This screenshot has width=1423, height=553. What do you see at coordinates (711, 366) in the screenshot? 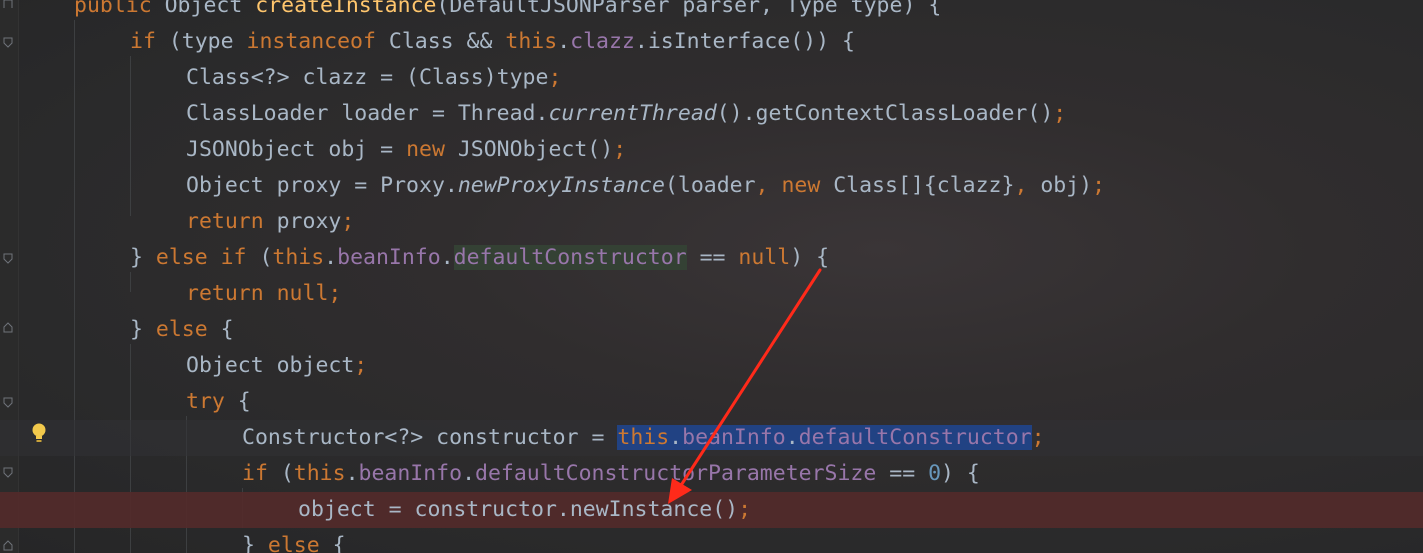
I see `code-line: Object object;` at bounding box center [711, 366].